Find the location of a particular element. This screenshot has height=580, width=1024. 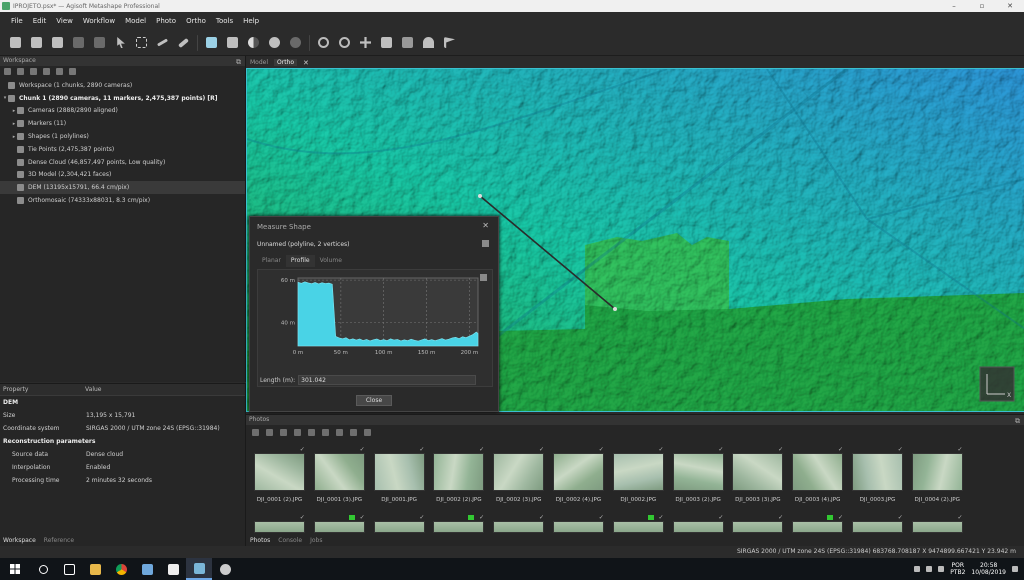

shape-icon is located at coordinates (211, 42).